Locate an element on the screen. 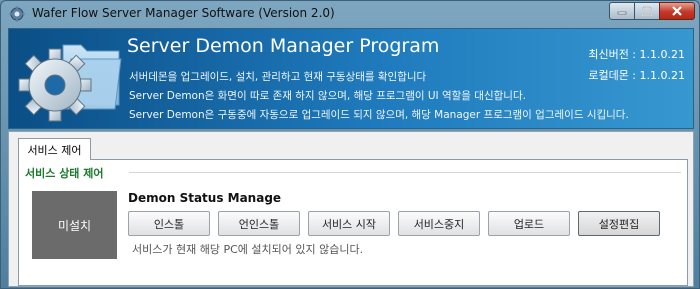  minimize-icon is located at coordinates (622, 13).